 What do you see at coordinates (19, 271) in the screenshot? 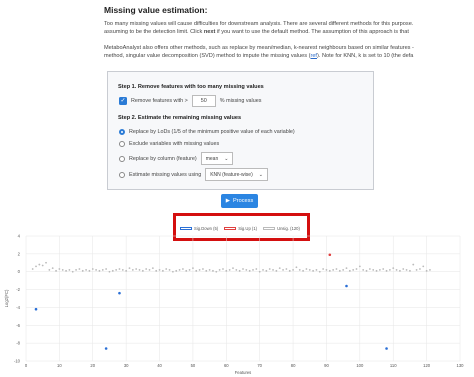
I see `y-tick-label: 0` at bounding box center [19, 271].